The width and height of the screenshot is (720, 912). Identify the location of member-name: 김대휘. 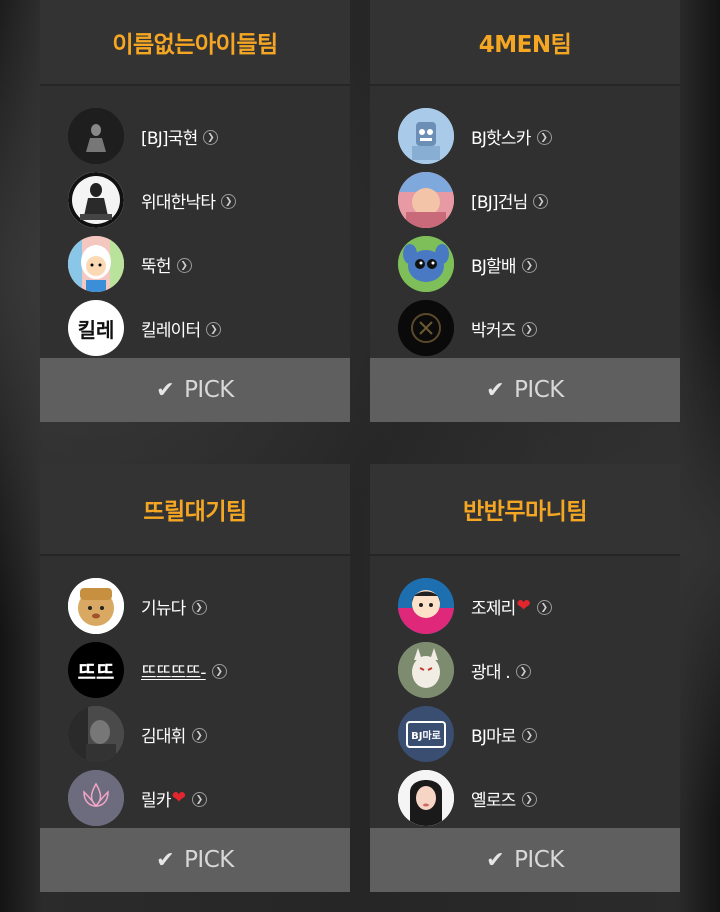
(163, 734).